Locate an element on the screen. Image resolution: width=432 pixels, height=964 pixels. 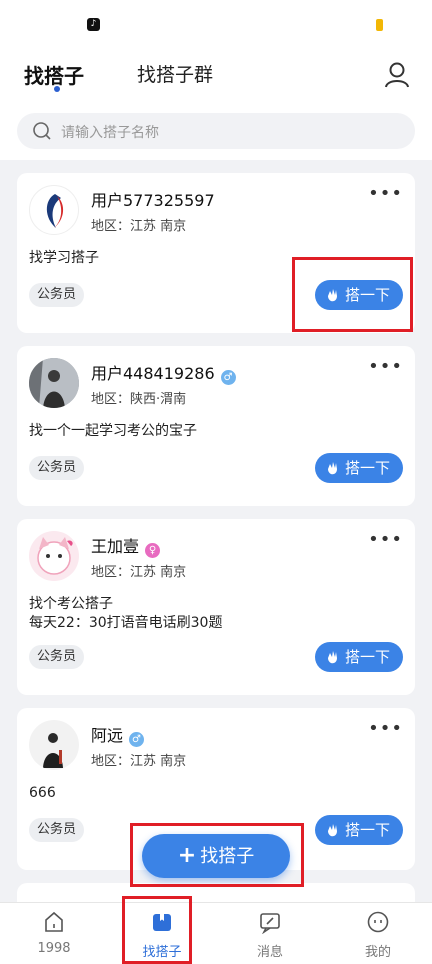
description-line: 找个考公搭子 is located at coordinates (71, 604).